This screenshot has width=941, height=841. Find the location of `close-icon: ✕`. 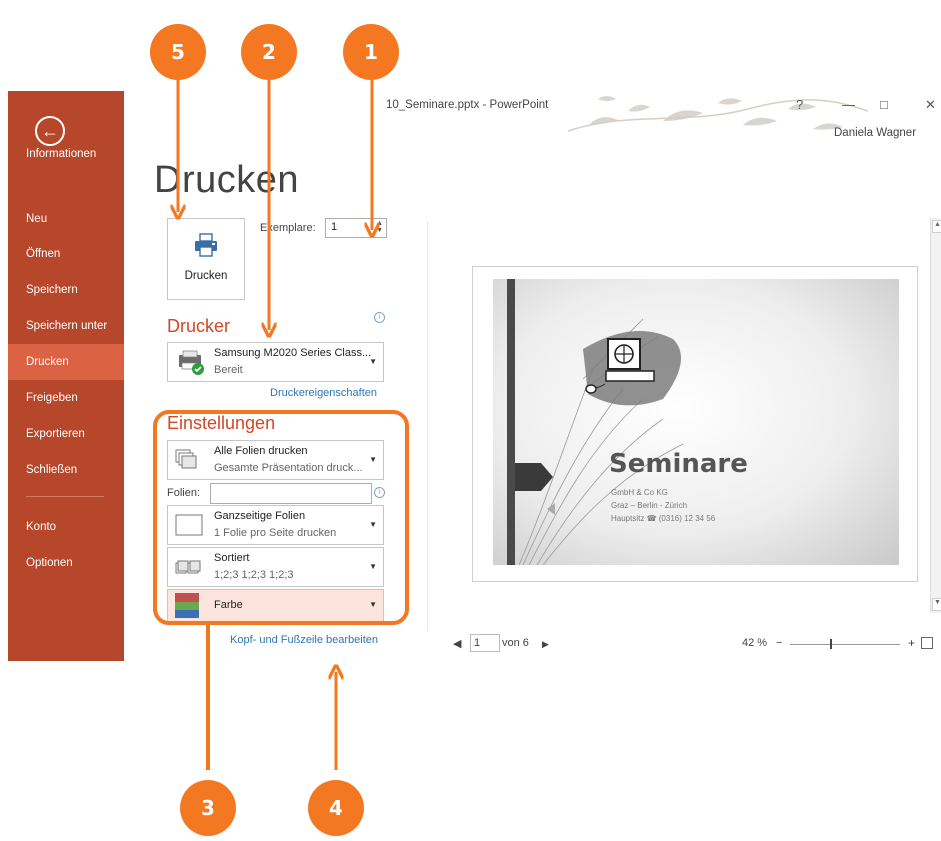

close-icon: ✕ is located at coordinates (930, 105).